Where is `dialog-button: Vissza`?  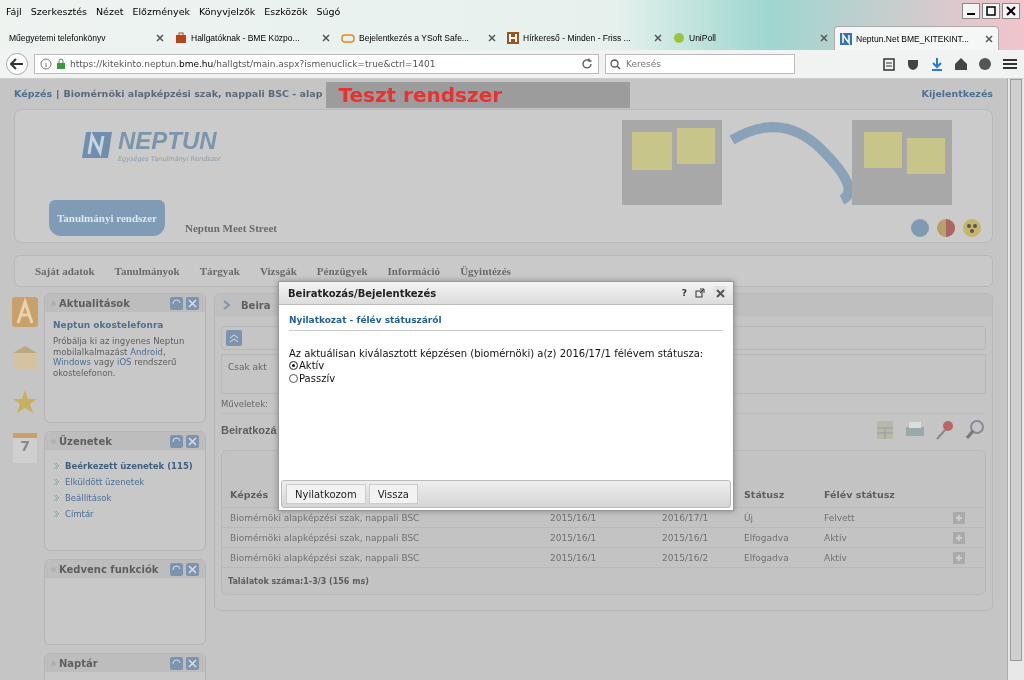 dialog-button: Vissza is located at coordinates (393, 494).